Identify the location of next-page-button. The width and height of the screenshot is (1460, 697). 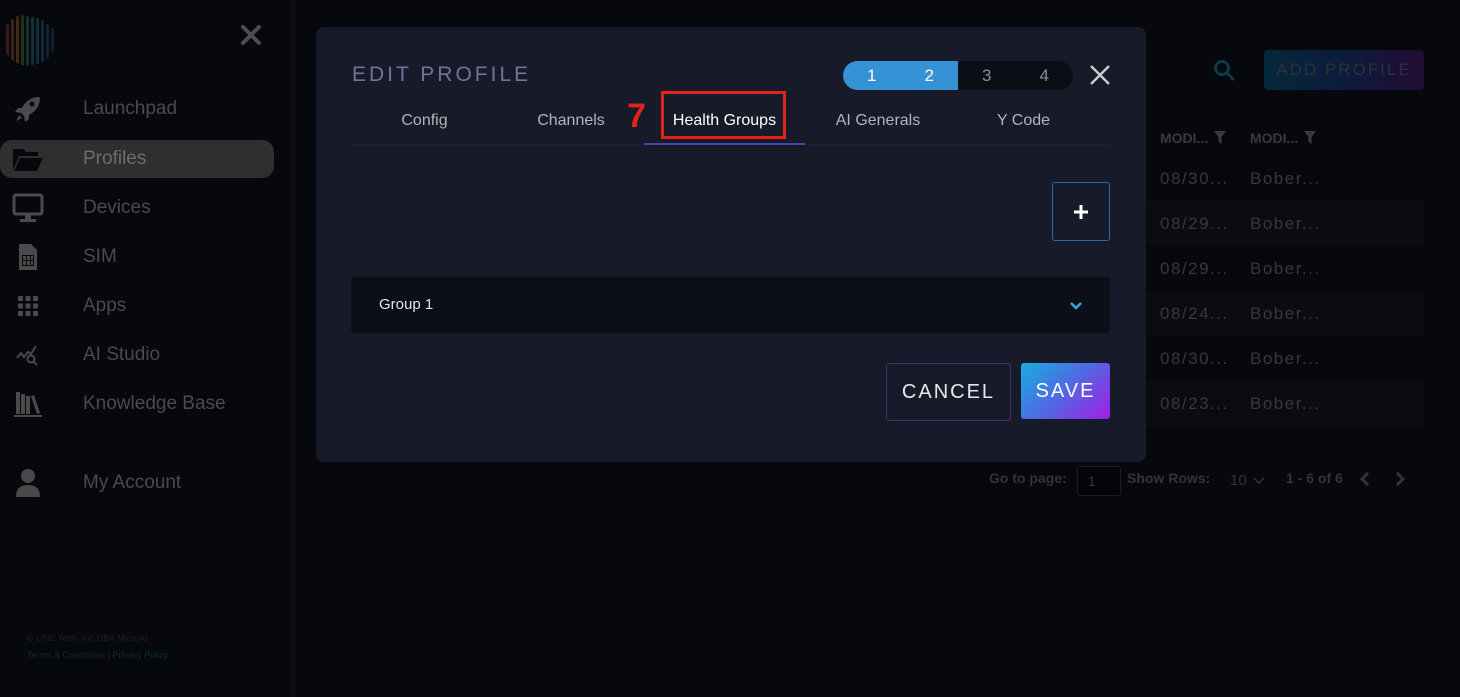
(1400, 483).